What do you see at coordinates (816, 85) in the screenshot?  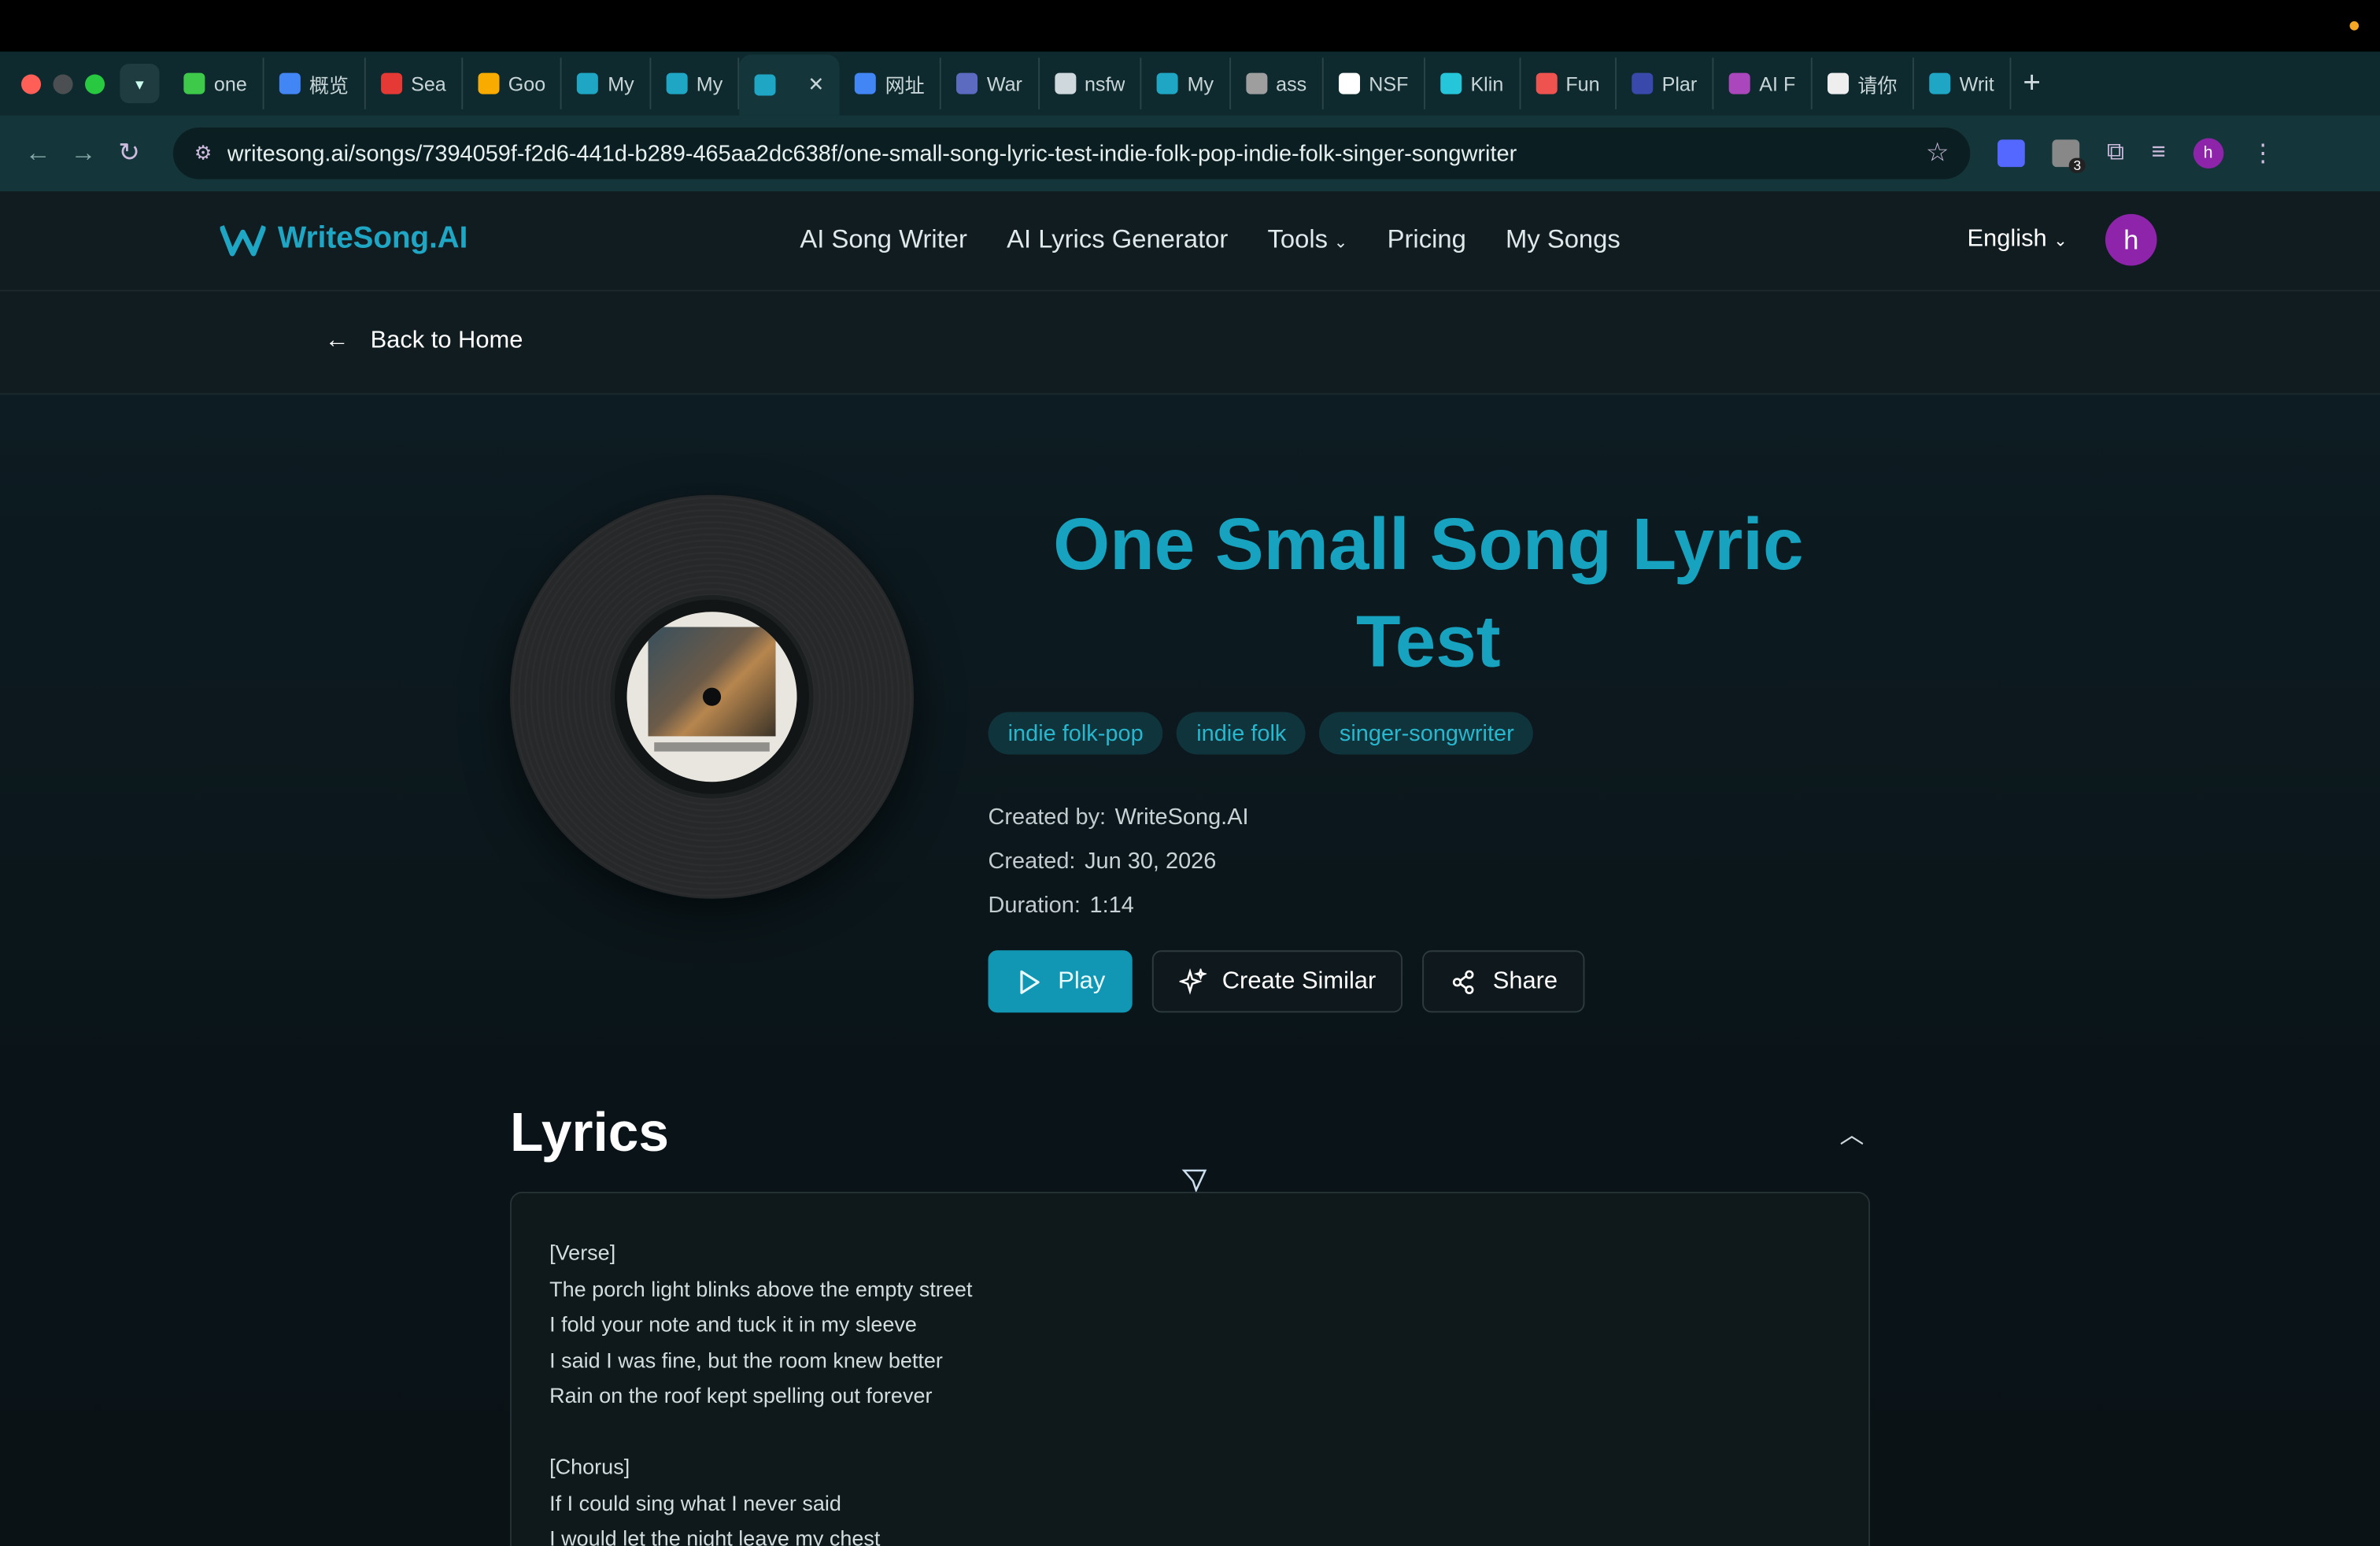 I see `close-tab-icon: ✕` at bounding box center [816, 85].